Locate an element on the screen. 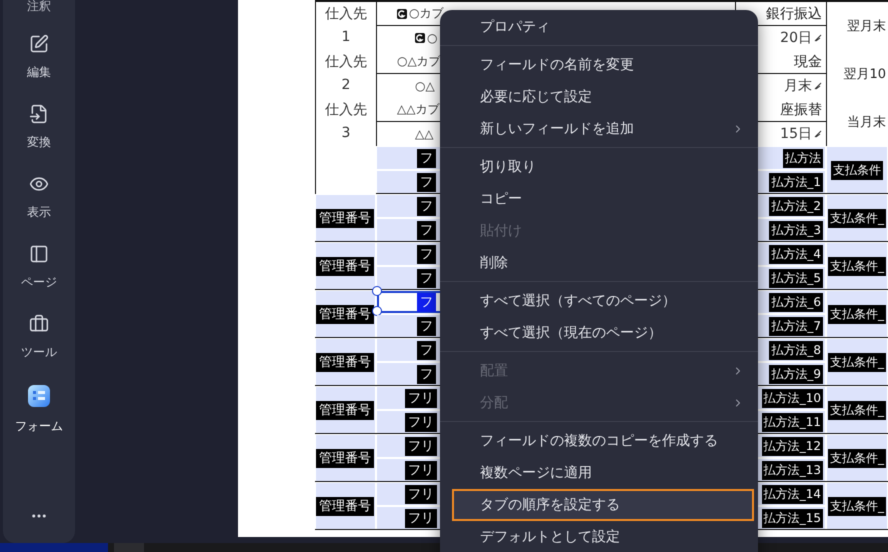 This screenshot has height=552, width=888. sidebar-item: ページ is located at coordinates (39, 279).